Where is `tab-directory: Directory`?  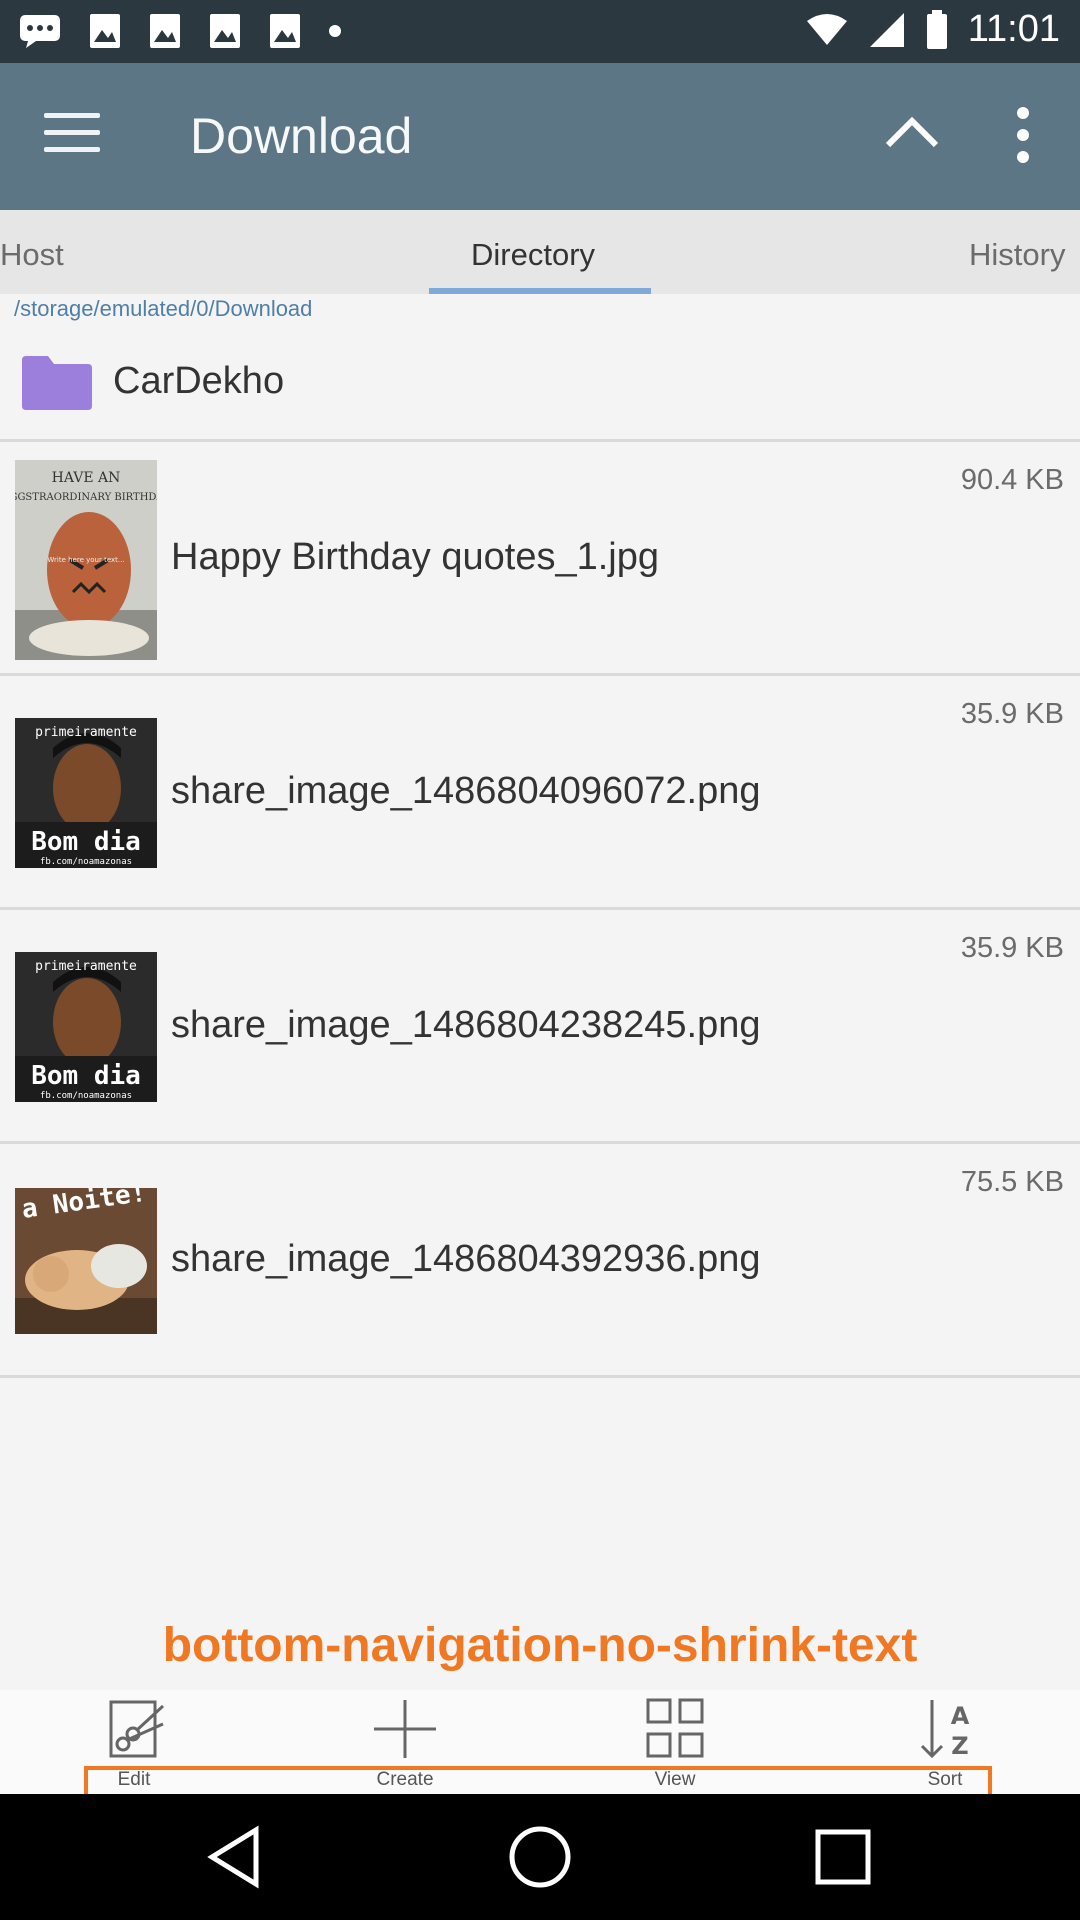 tab-directory: Directory is located at coordinates (533, 252).